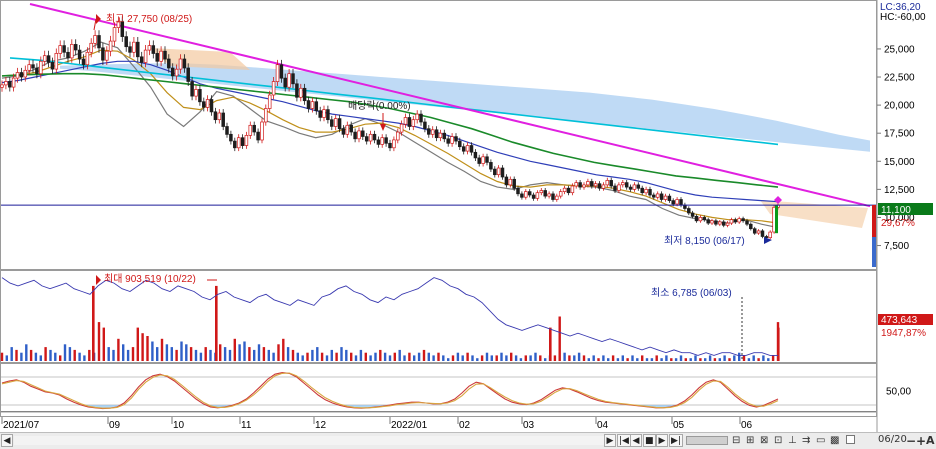  I want to click on zoom-out-range-icon: ⊟, so click(736, 441).